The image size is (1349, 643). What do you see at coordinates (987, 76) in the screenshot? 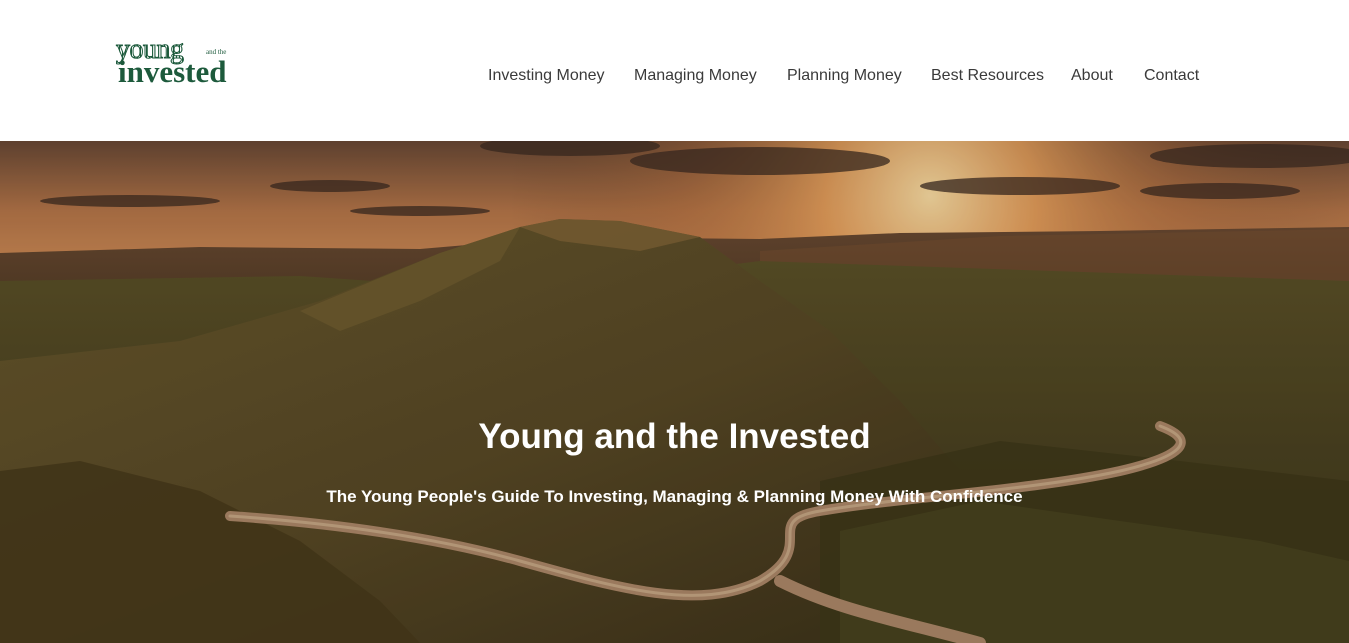
I see `nav-item-best-resources: Best Resources` at bounding box center [987, 76].